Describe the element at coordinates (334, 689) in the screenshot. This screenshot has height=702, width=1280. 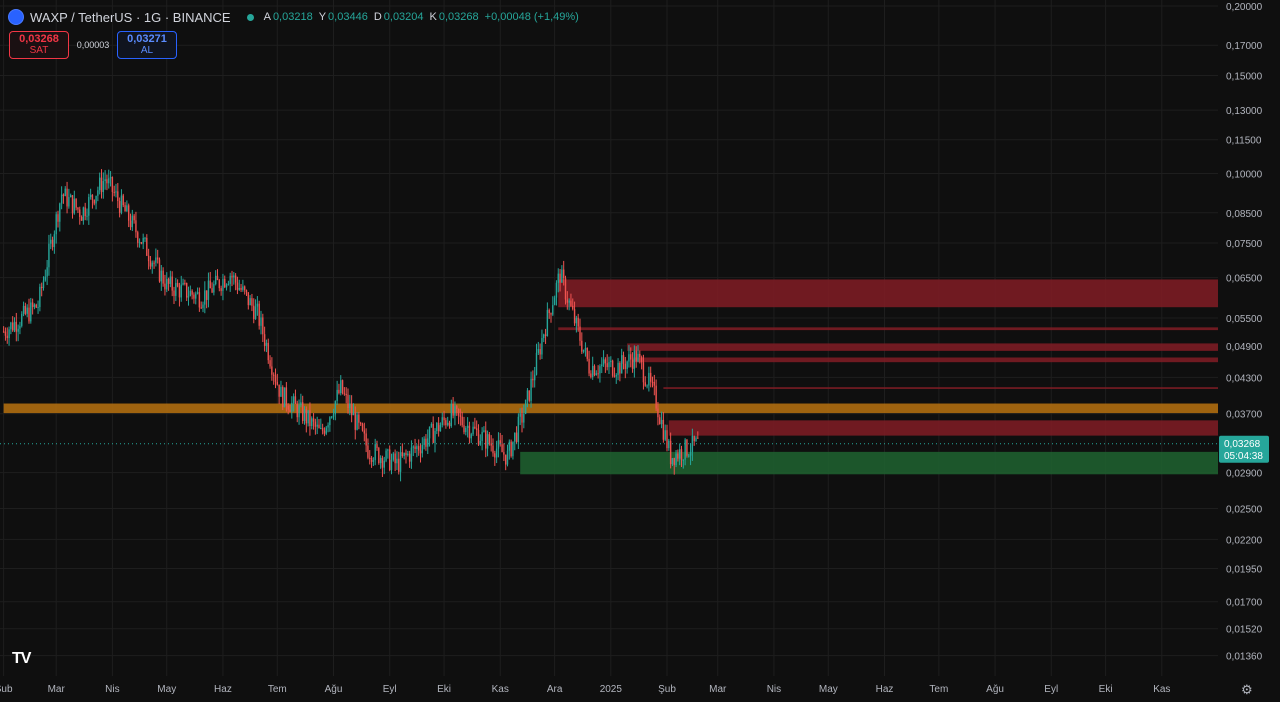
I see `time-tick-label: Ağu` at that location.